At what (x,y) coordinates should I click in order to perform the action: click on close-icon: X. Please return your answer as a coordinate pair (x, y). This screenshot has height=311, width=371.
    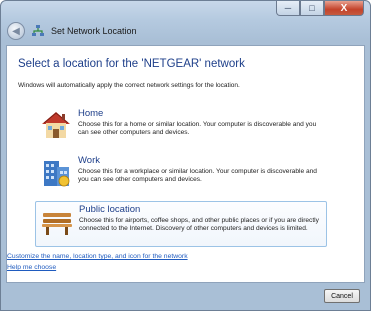
    Looking at the image, I should click on (344, 8).